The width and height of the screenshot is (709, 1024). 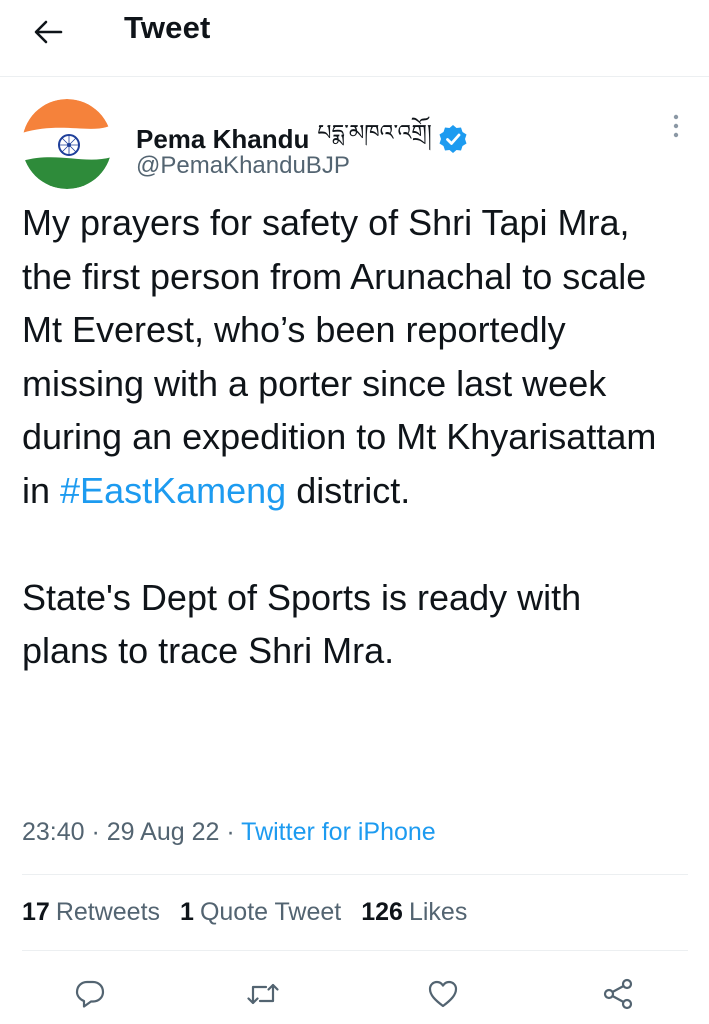 What do you see at coordinates (53, 832) in the screenshot?
I see `tweet-time: 23:40` at bounding box center [53, 832].